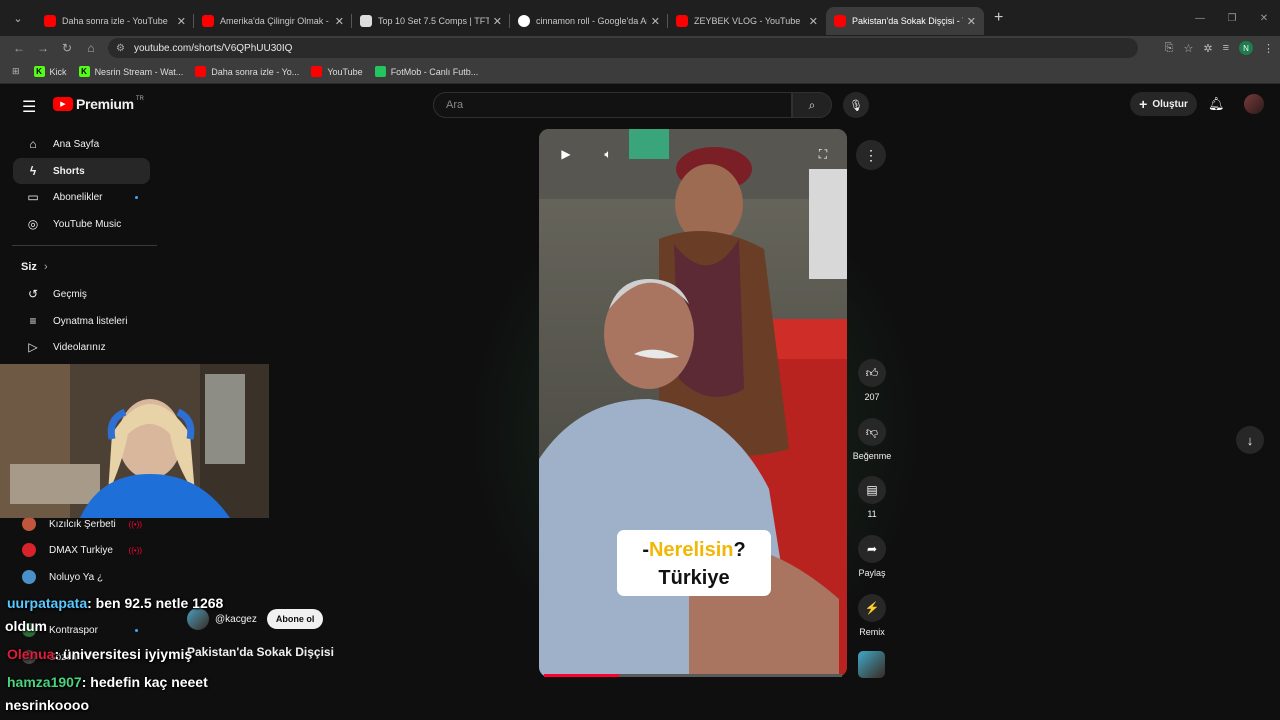  Describe the element at coordinates (872, 397) in the screenshot. I see `like-count: 207` at that location.